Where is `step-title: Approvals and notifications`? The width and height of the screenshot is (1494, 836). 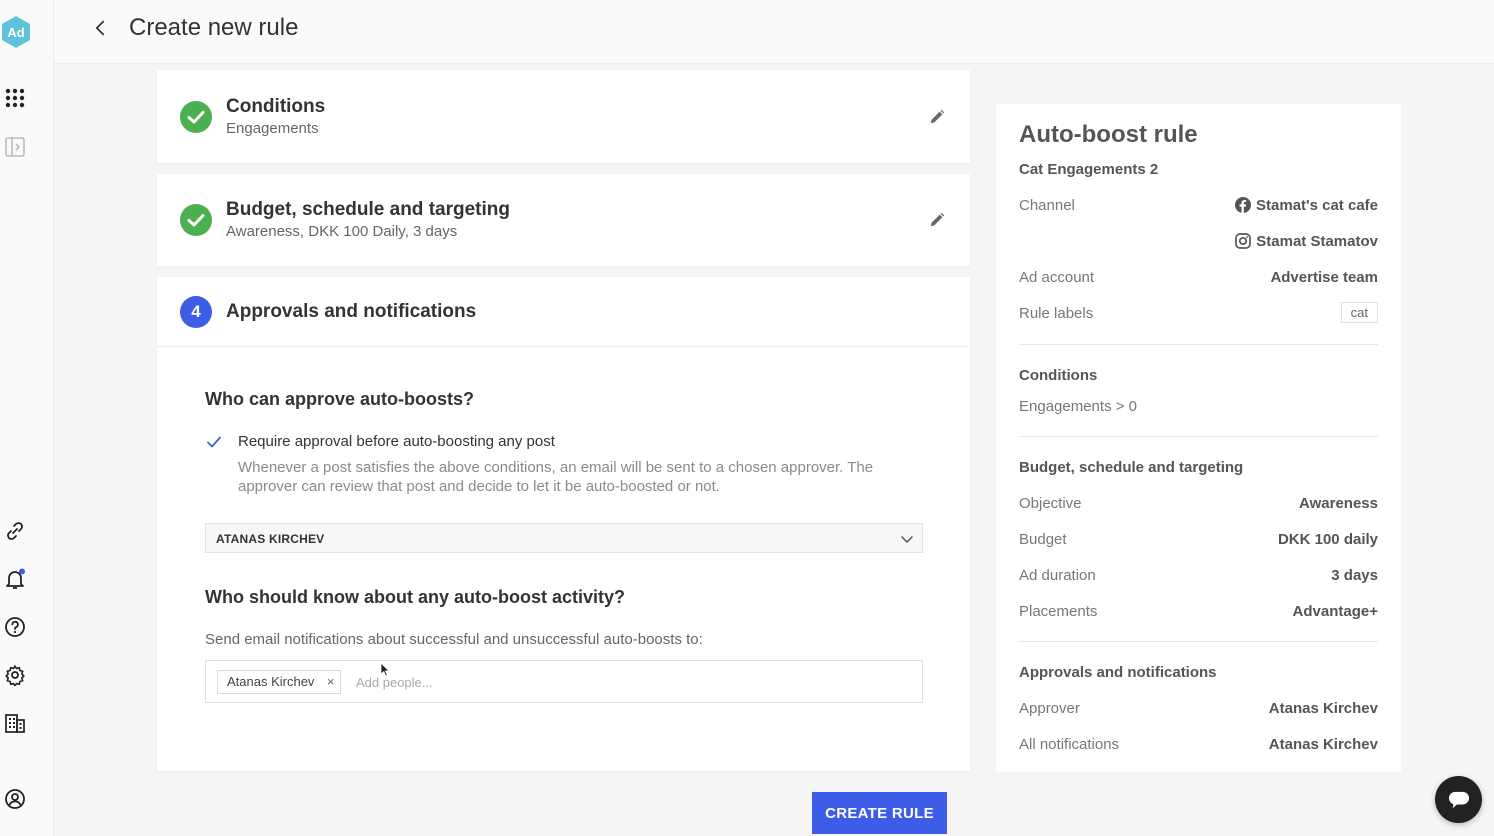
step-title: Approvals and notifications is located at coordinates (351, 311).